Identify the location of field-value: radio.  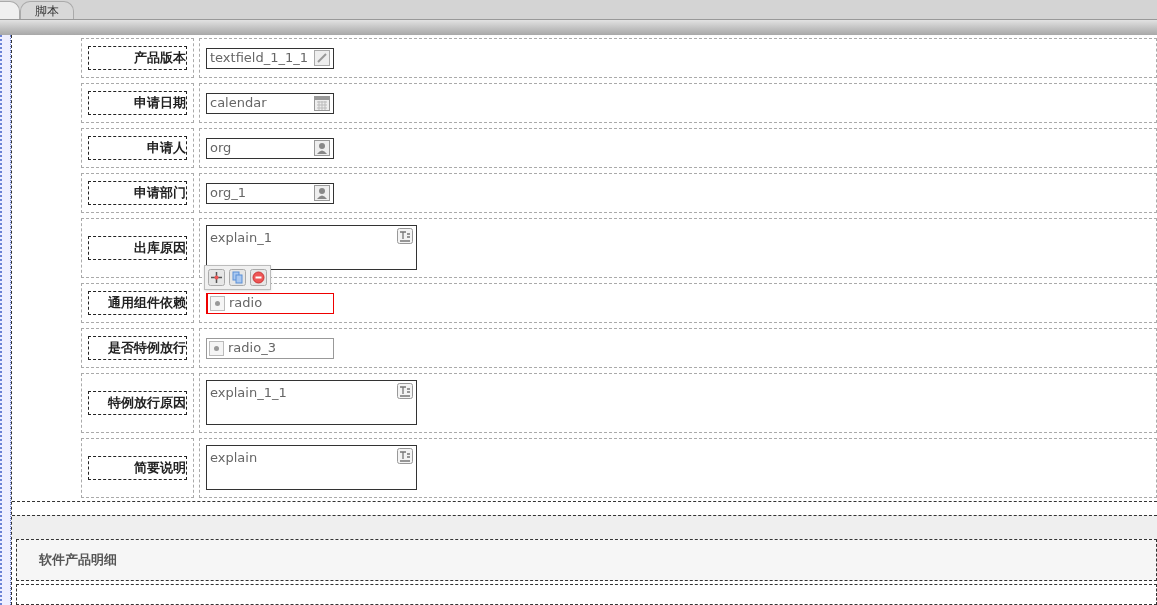
(246, 303).